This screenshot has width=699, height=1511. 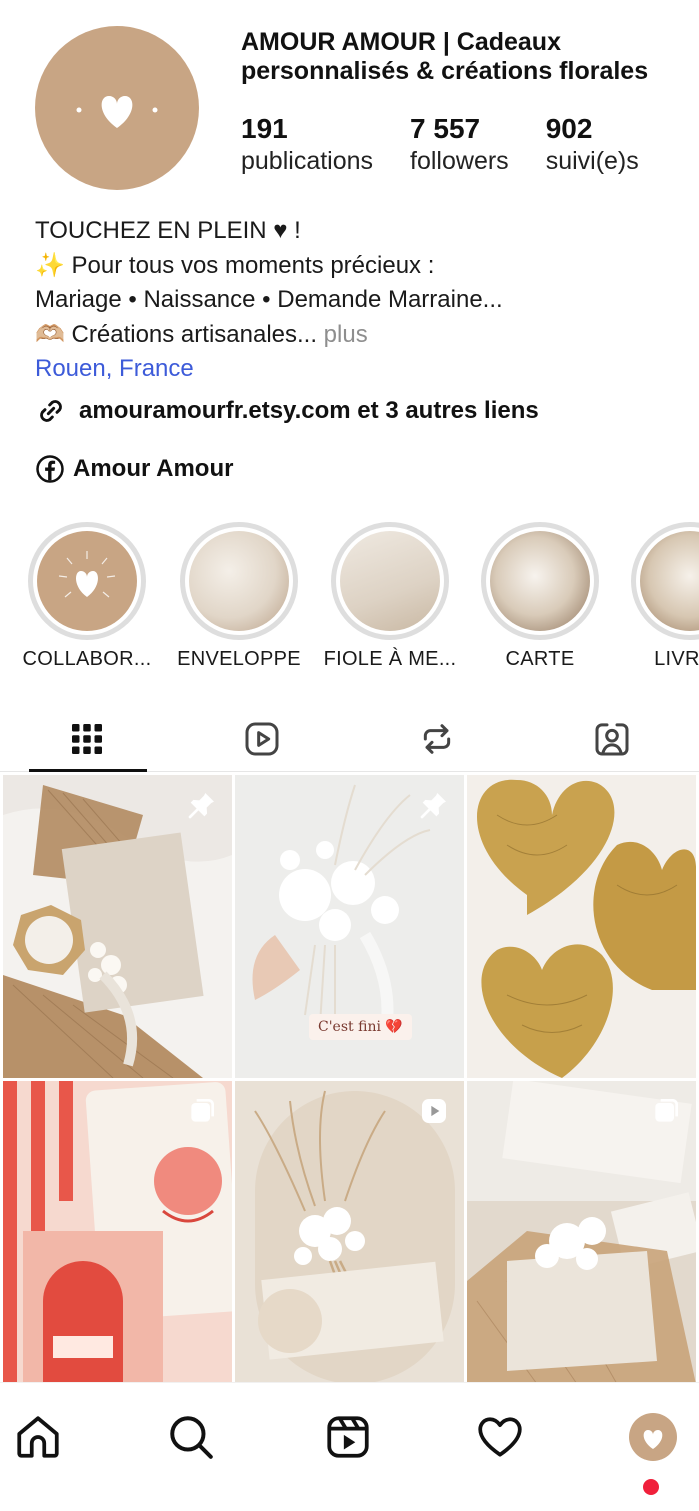 I want to click on nav-home, so click(x=38, y=1437).